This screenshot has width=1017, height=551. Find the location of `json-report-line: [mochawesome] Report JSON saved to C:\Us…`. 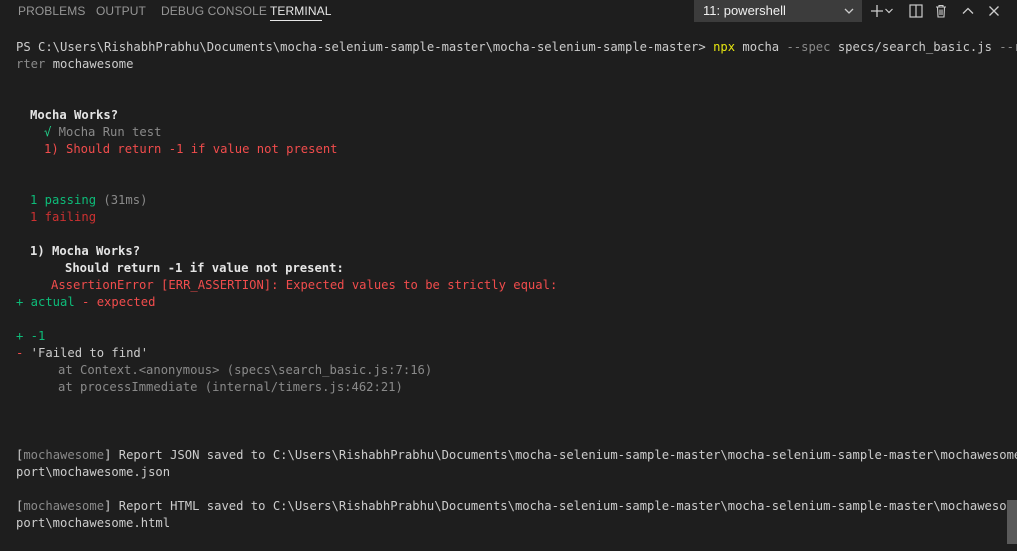

json-report-line: [mochawesome] Report JSON saved to C:\Us… is located at coordinates (516, 455).